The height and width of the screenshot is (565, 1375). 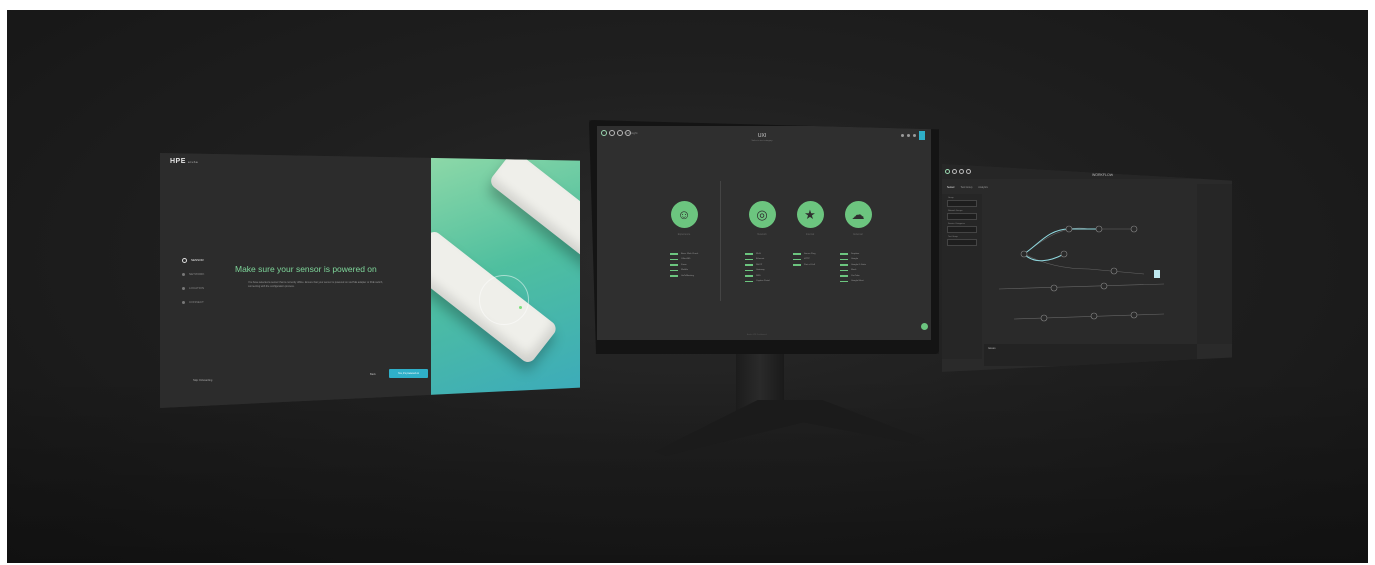 I want to click on option-label: WebEx, so click(x=685, y=270).